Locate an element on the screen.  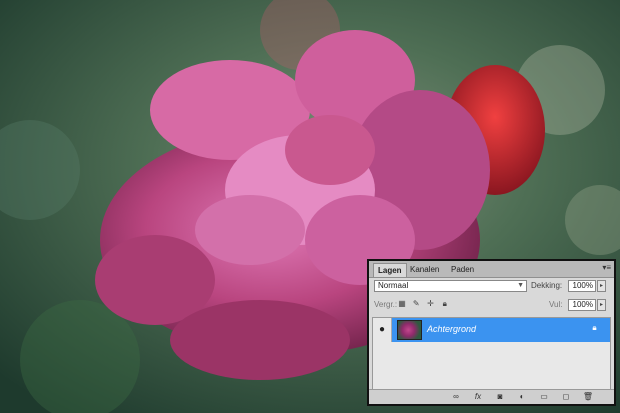
lock-label: Vergr.: is located at coordinates (386, 304).